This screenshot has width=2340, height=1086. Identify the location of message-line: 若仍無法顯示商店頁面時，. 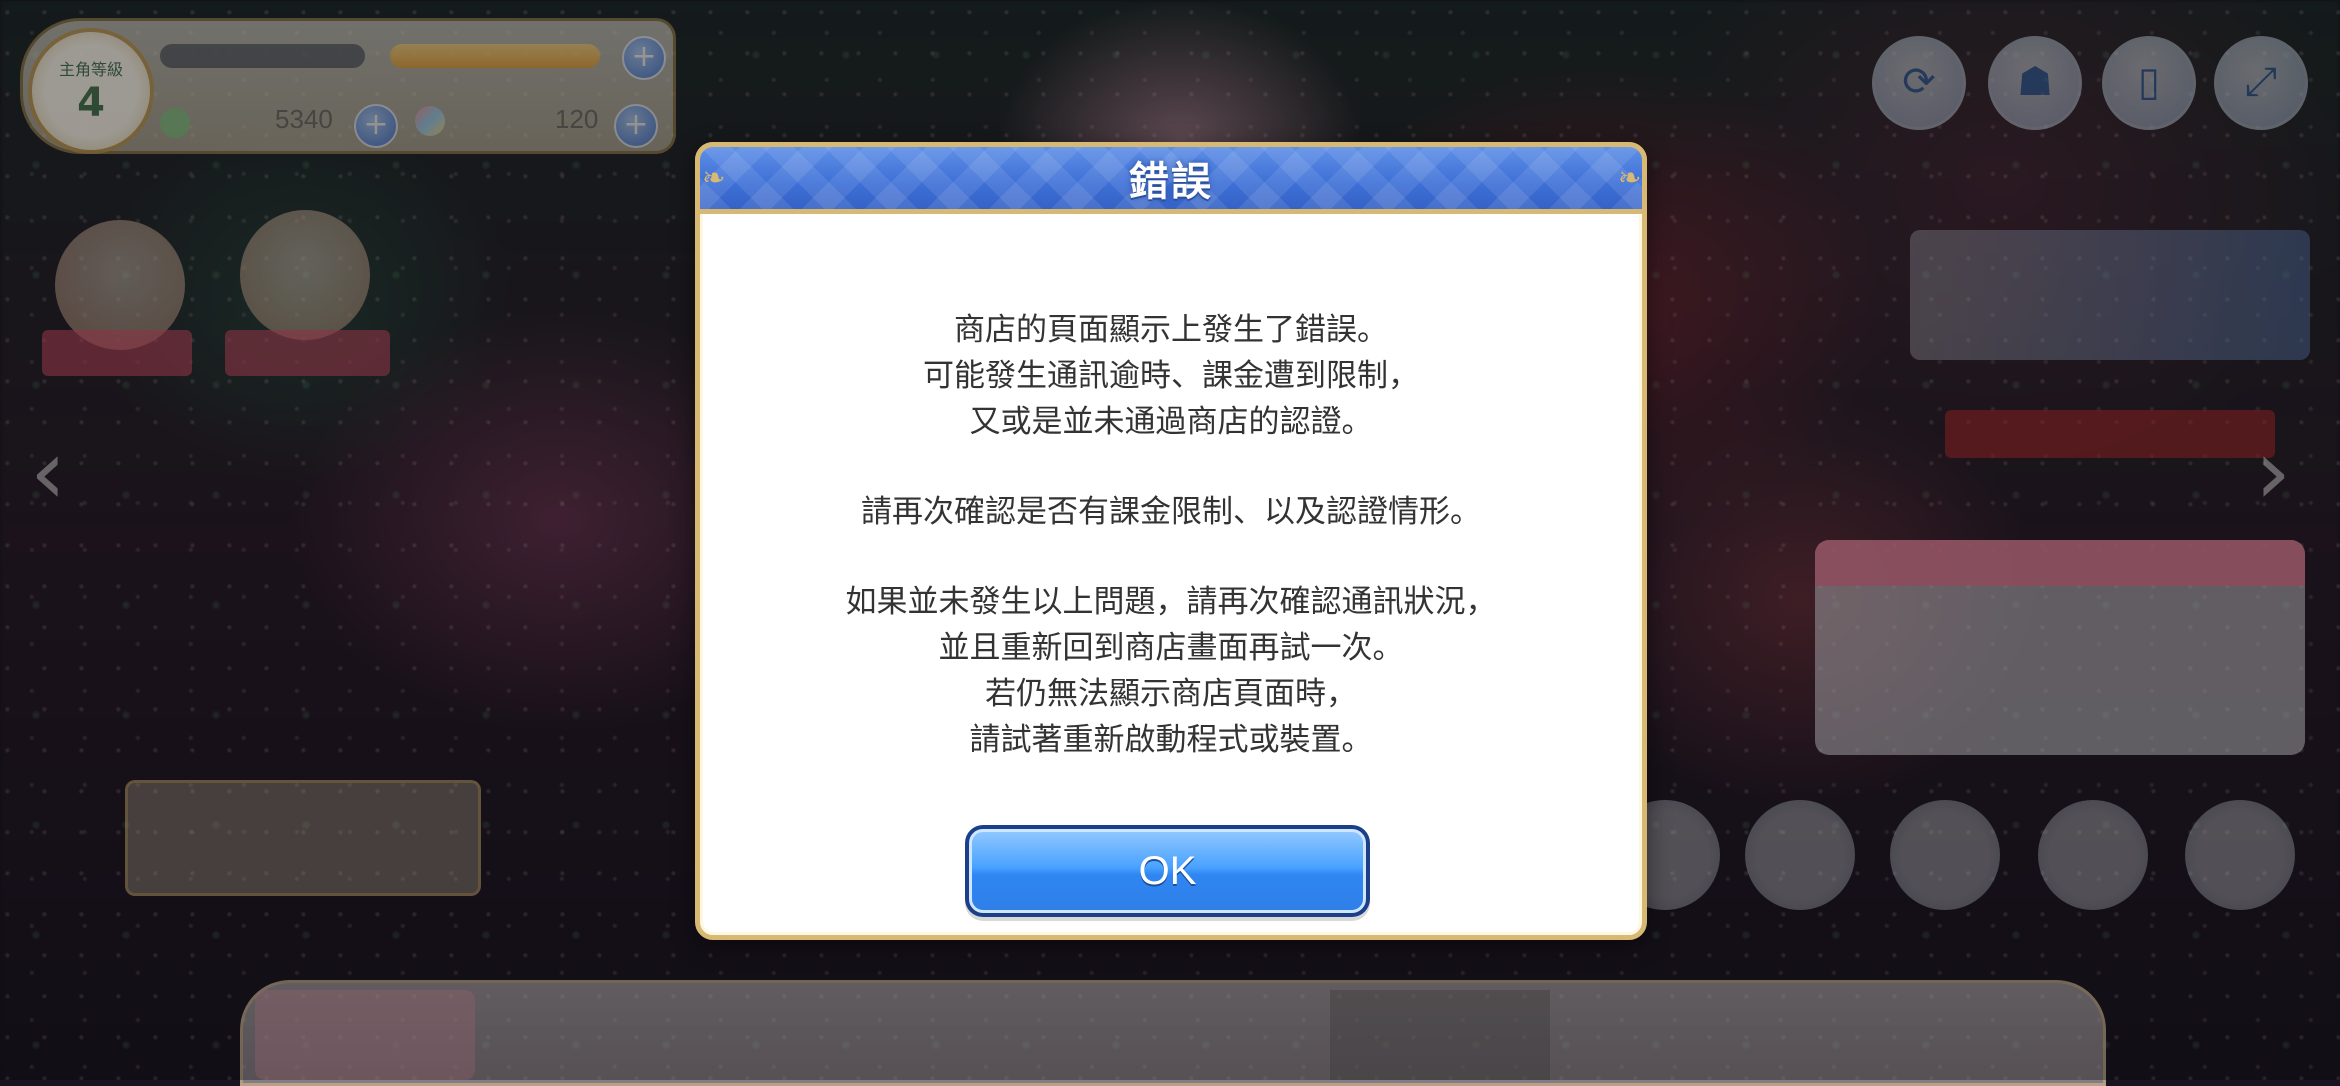
(1171, 694).